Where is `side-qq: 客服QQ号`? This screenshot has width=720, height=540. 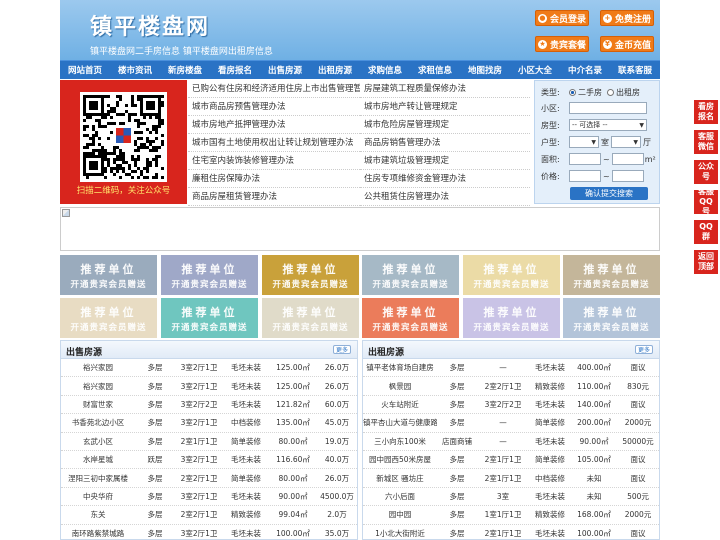
side-qq: 客服QQ号 is located at coordinates (706, 201).